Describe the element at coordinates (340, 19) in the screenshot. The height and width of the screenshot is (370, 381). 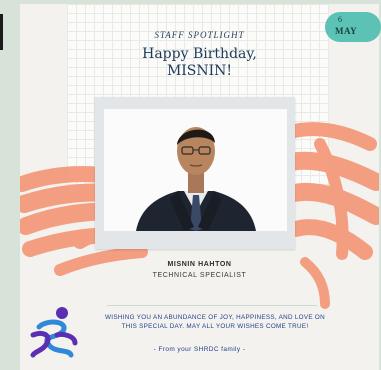
I see `date-day: 6` at that location.